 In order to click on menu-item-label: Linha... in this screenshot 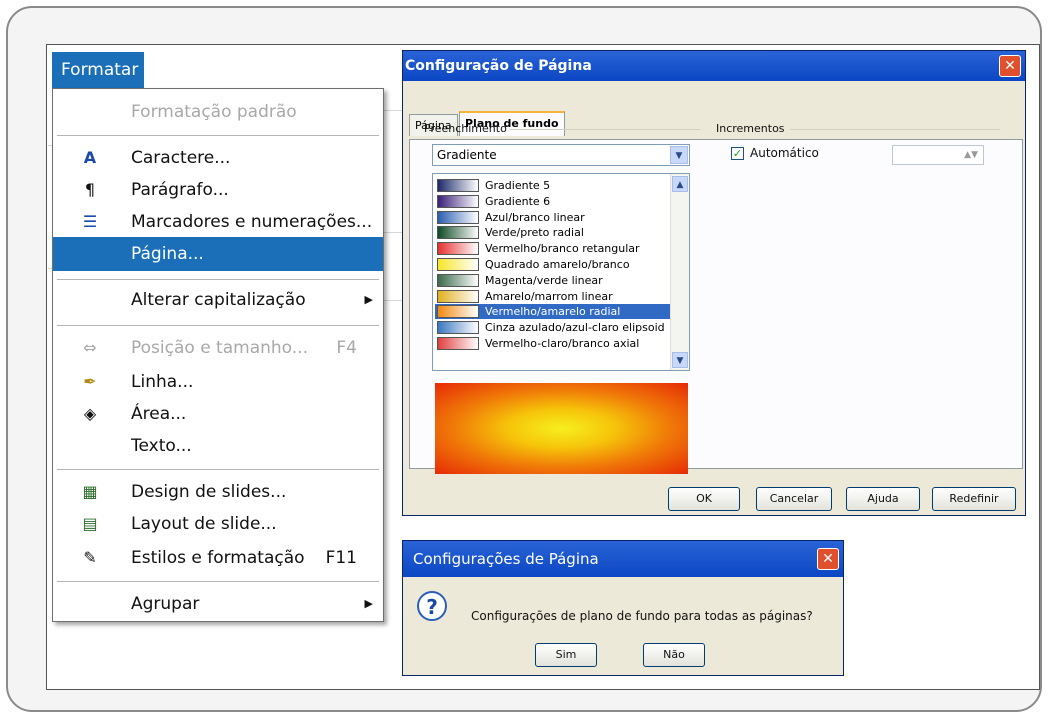, I will do `click(162, 382)`.